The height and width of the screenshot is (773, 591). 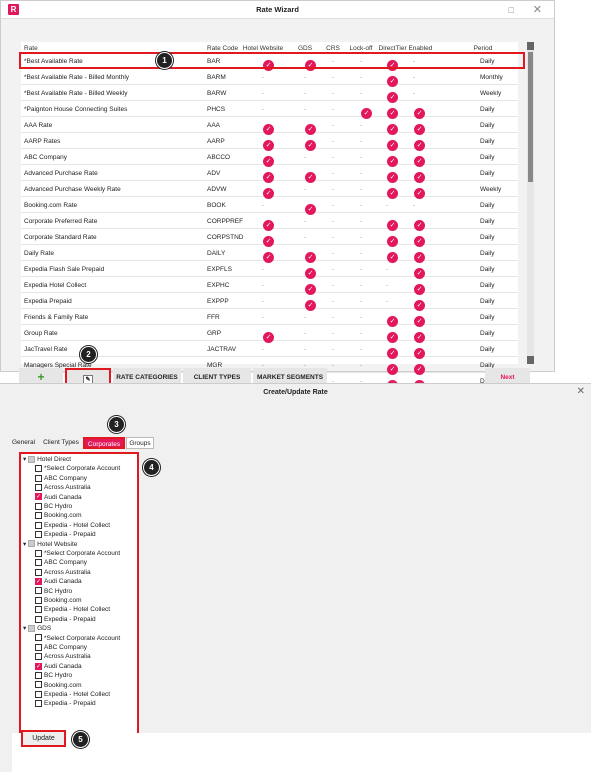 What do you see at coordinates (269, 126) in the screenshot?
I see `table-row: AAA Rate AAA ✓ ✓ - - ✓ ✓ Daily` at bounding box center [269, 126].